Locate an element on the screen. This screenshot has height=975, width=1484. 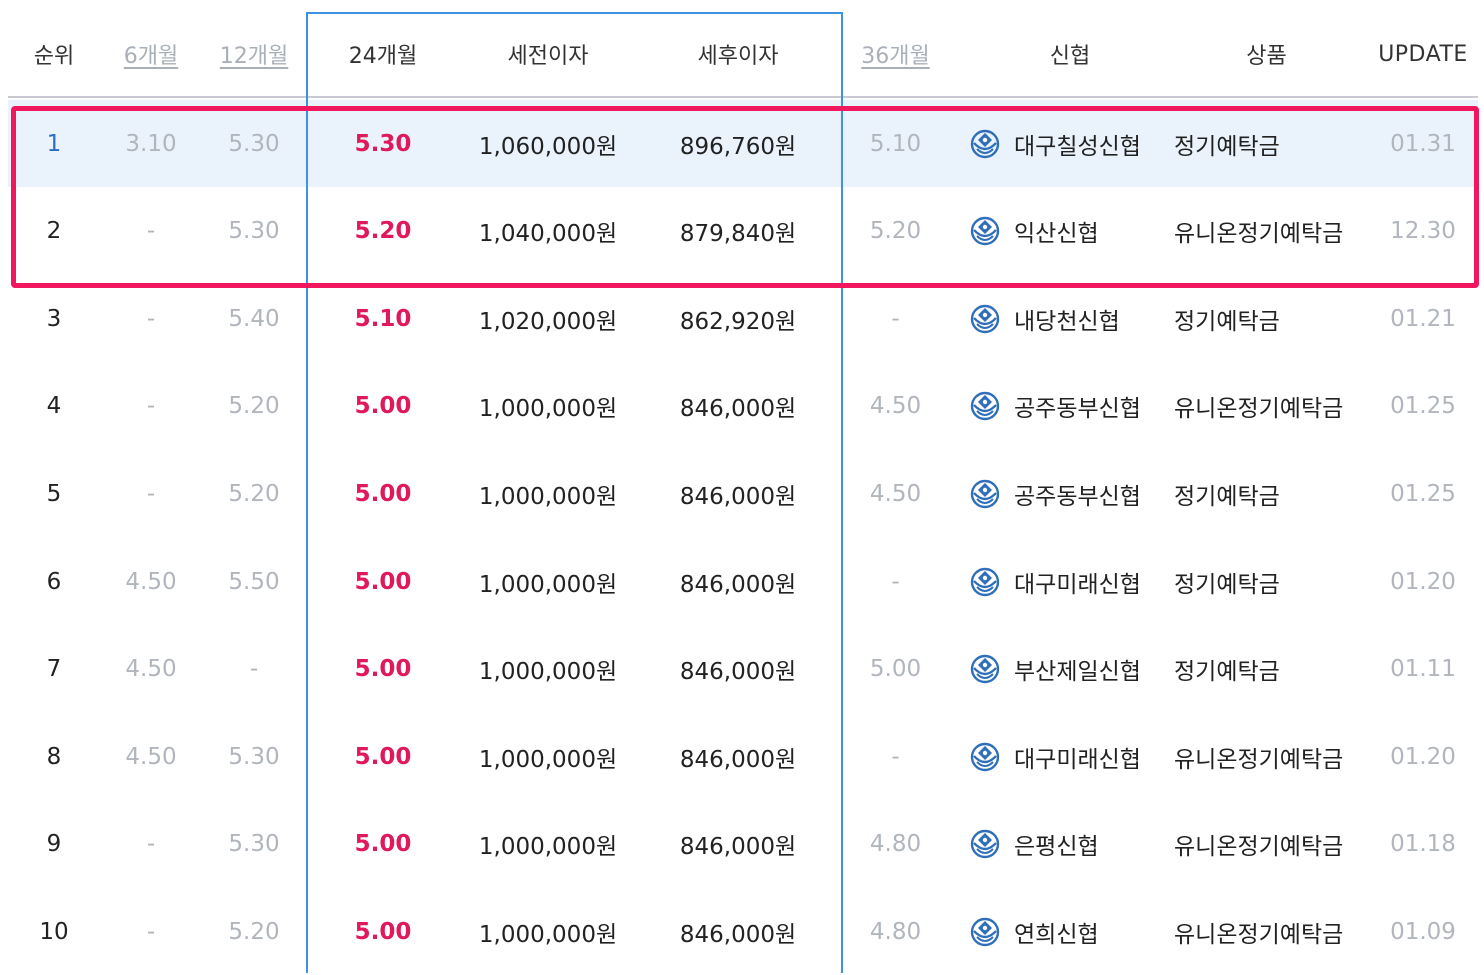
header-36-months-link: 36개월 is located at coordinates (895, 54).